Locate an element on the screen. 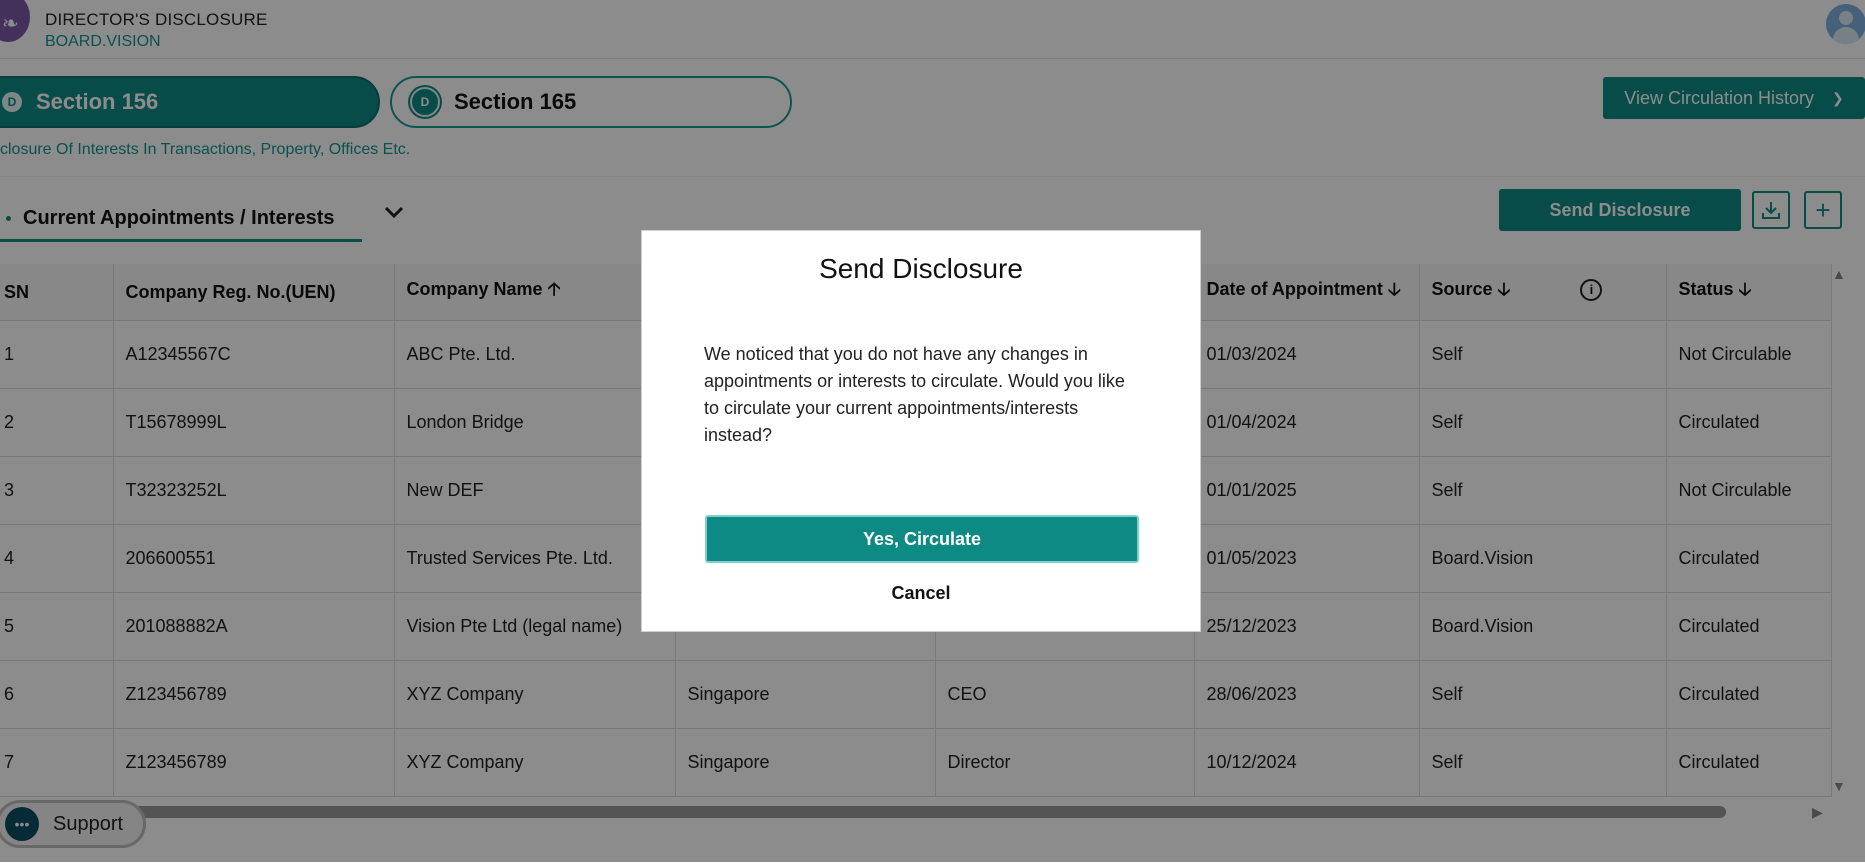 Image resolution: width=1865 pixels, height=863 pixels. yes-circulate-button: Yes, Circulate is located at coordinates (922, 539).